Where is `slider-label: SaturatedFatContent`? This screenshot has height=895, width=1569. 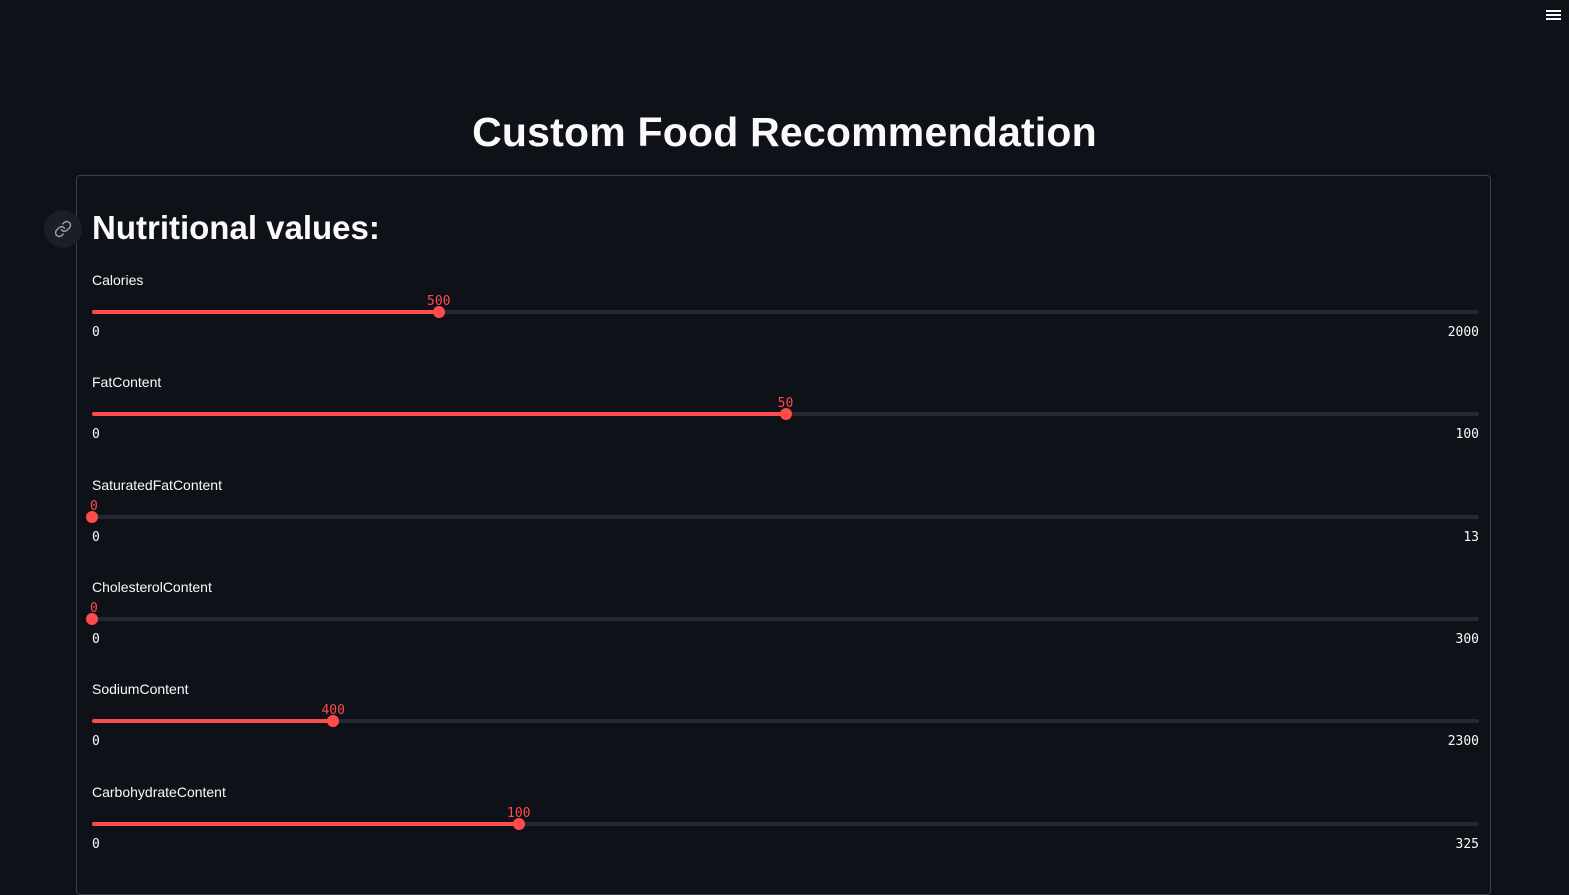 slider-label: SaturatedFatContent is located at coordinates (157, 485).